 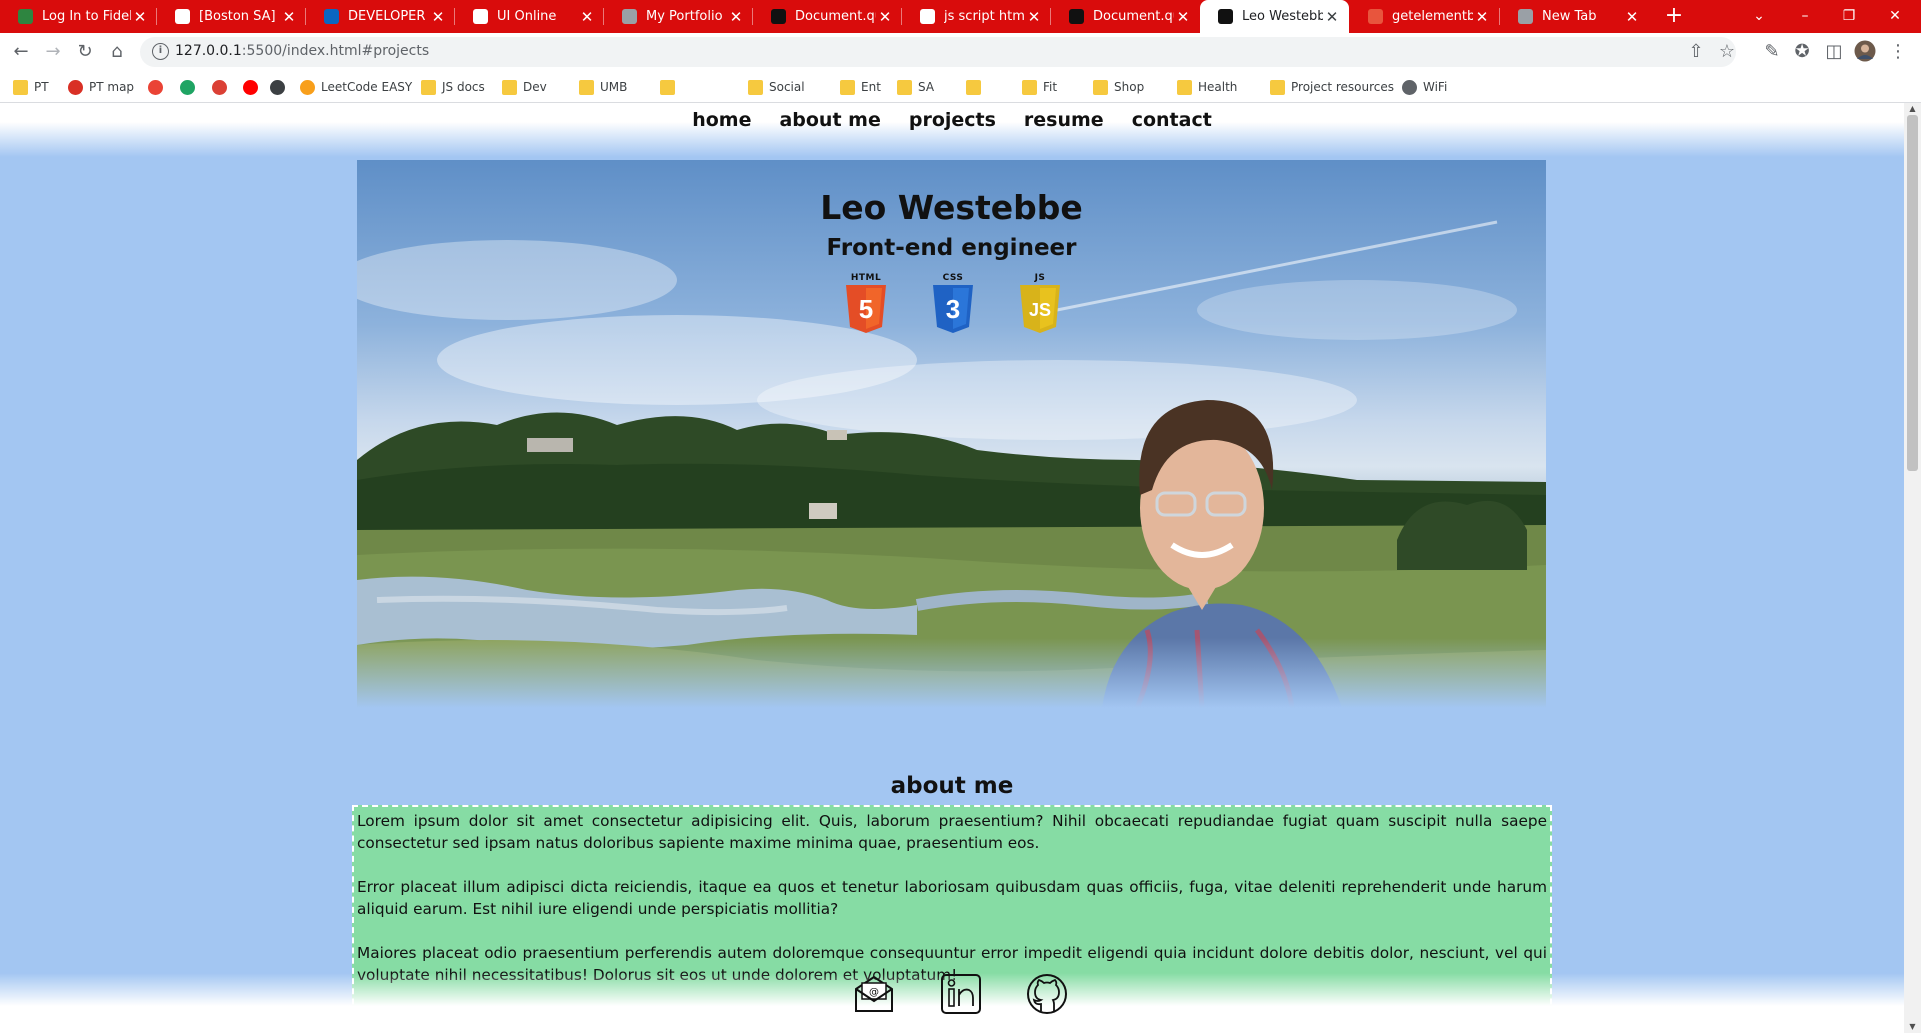 I want to click on bookmark-item: Ent, so click(x=860, y=87).